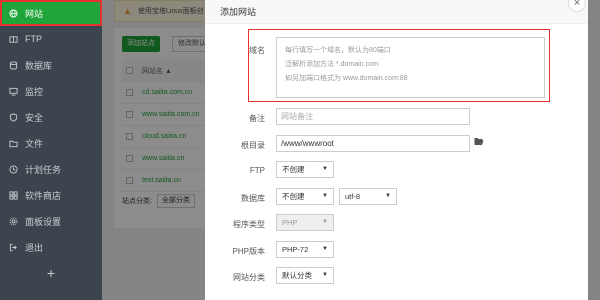  I want to click on program-type-select: PHP ▼, so click(305, 222).